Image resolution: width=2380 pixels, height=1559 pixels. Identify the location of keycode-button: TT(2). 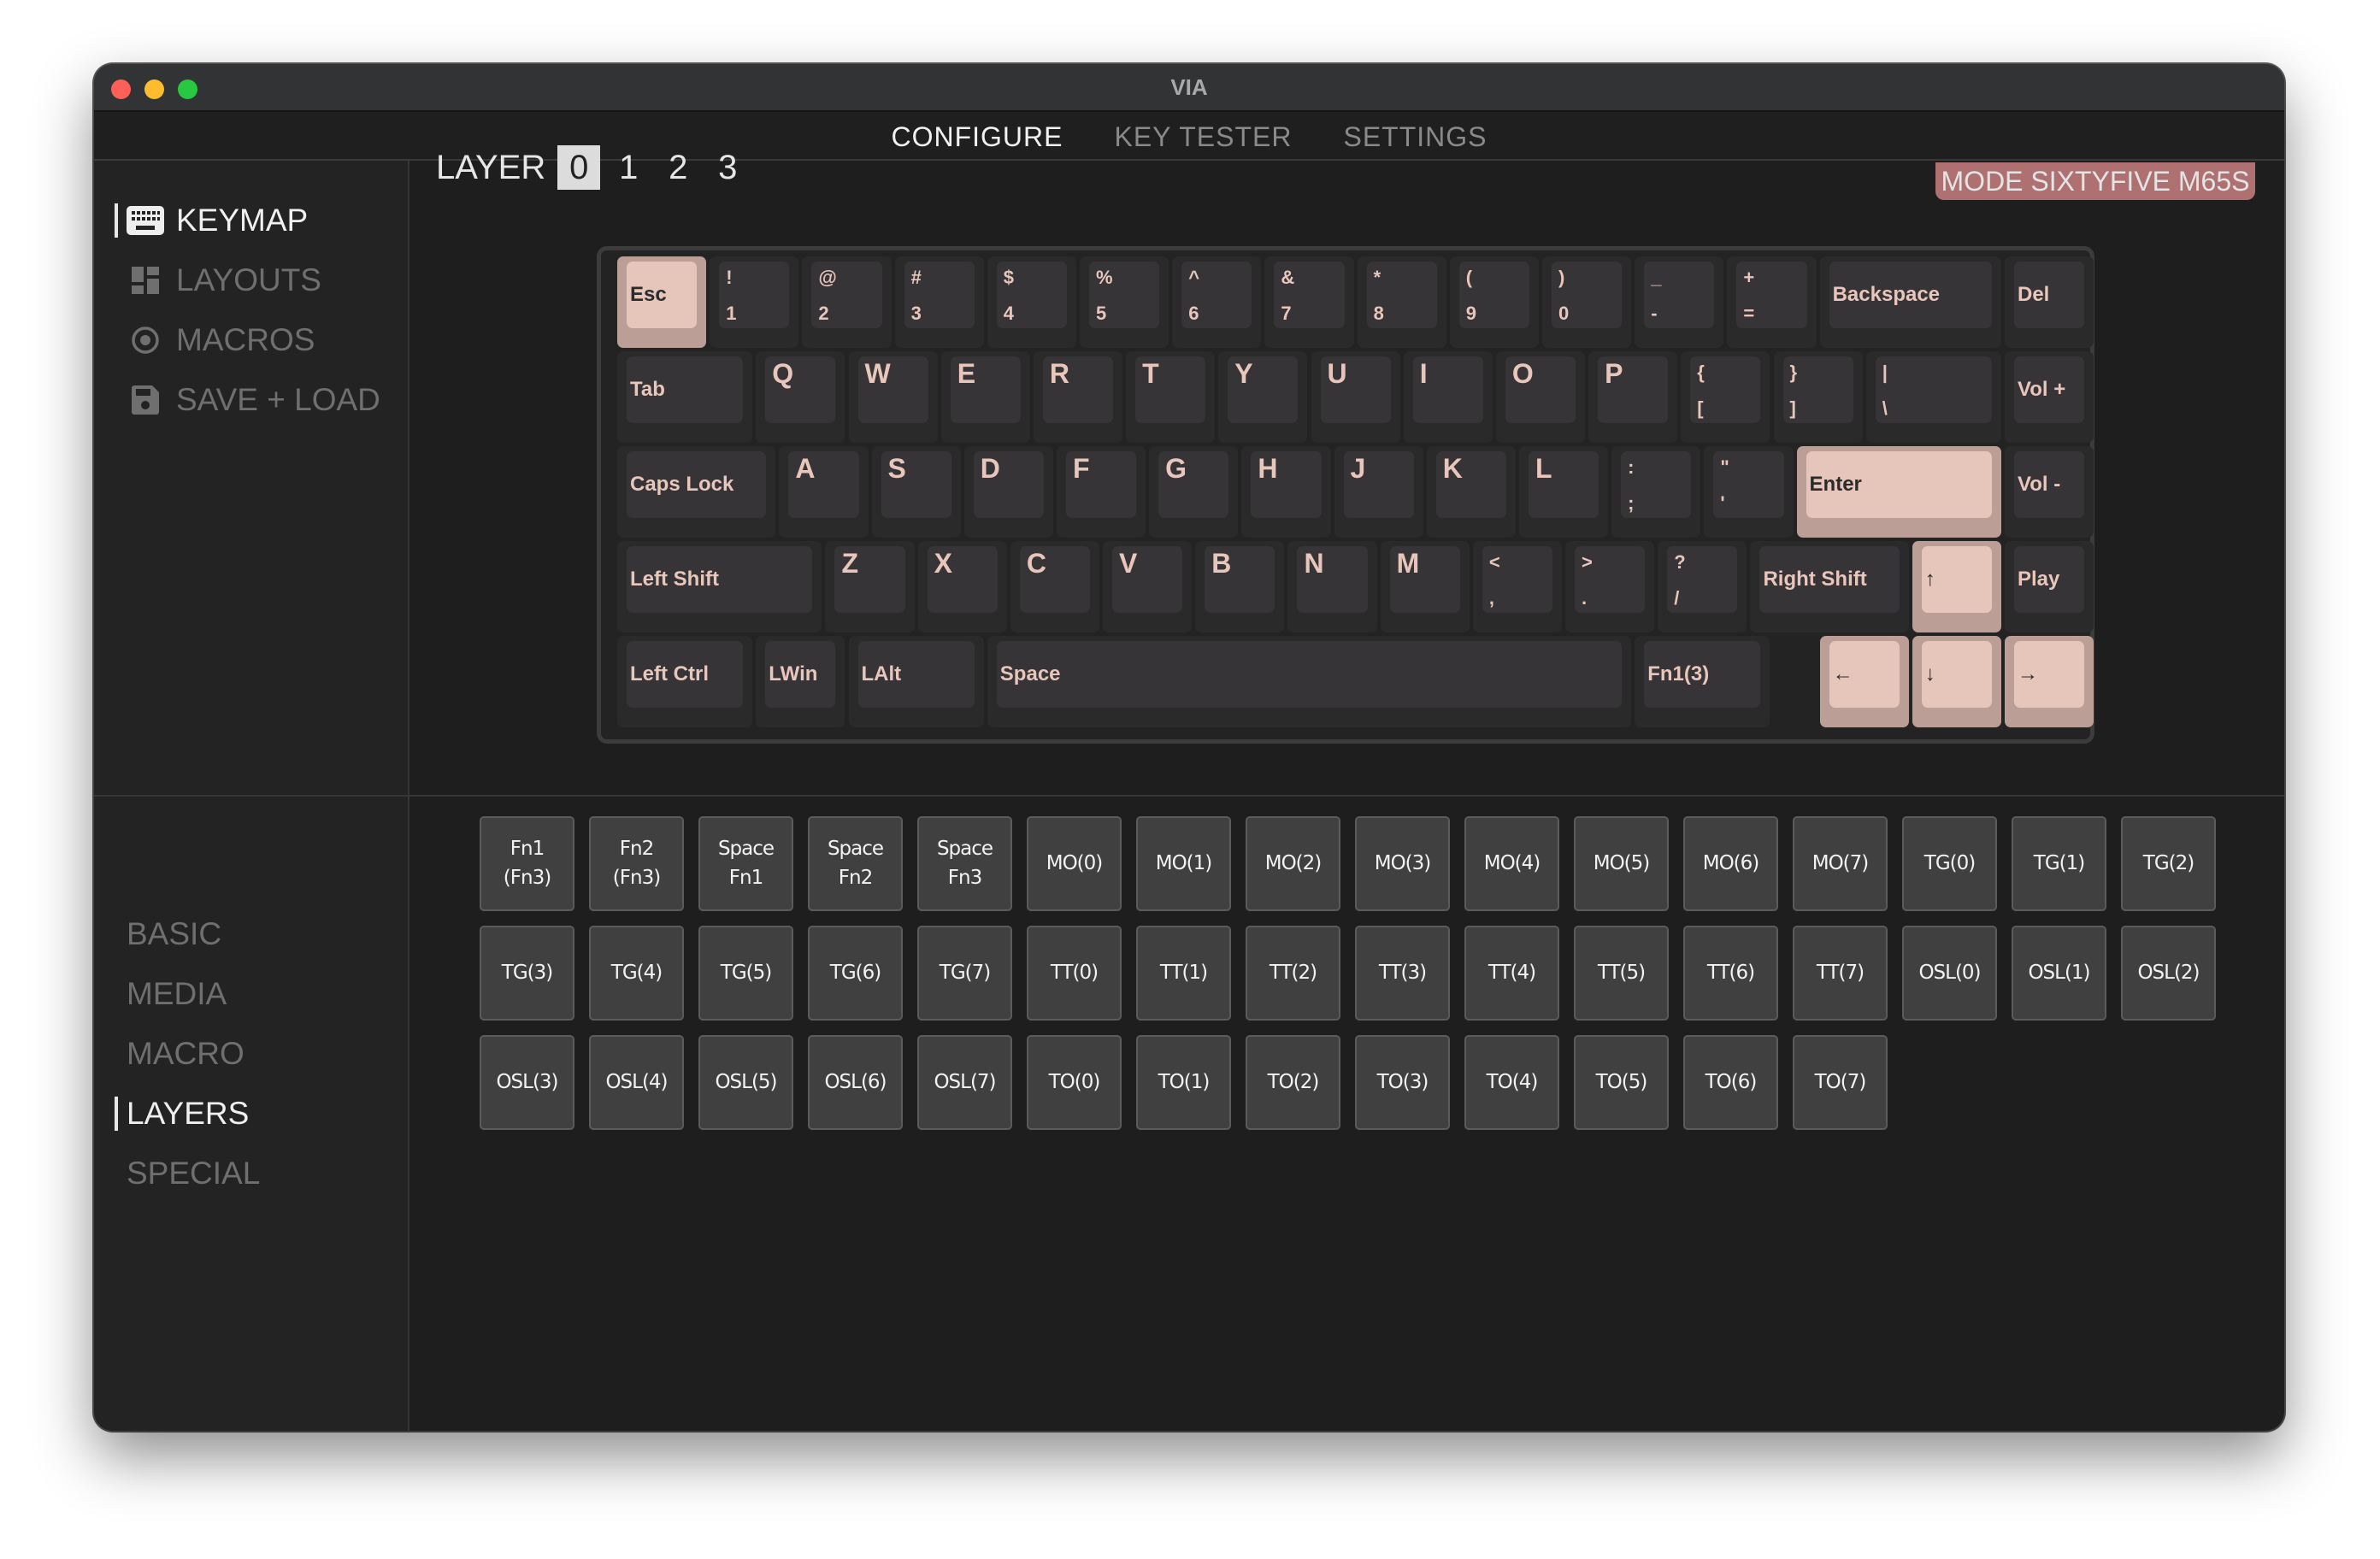
(1293, 974).